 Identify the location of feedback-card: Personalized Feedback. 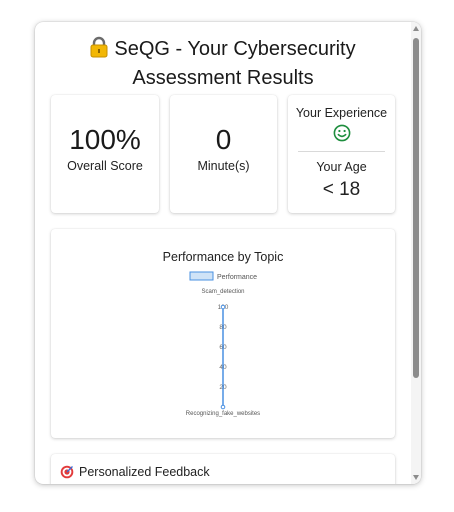
(223, 469).